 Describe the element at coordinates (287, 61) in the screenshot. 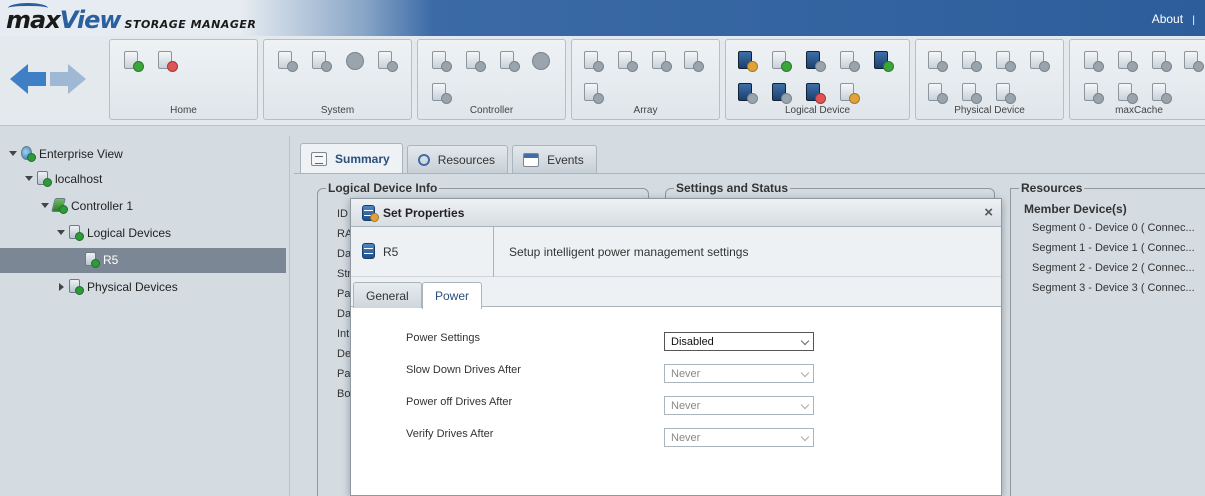

I see `system-settings-icon` at that location.